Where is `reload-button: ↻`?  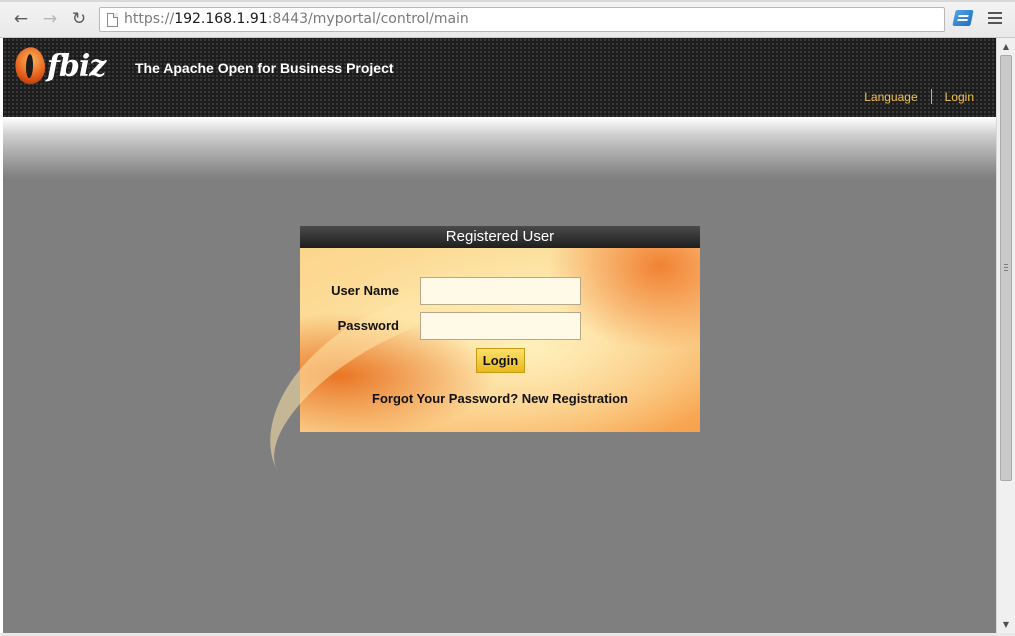
reload-button: ↻ is located at coordinates (79, 19).